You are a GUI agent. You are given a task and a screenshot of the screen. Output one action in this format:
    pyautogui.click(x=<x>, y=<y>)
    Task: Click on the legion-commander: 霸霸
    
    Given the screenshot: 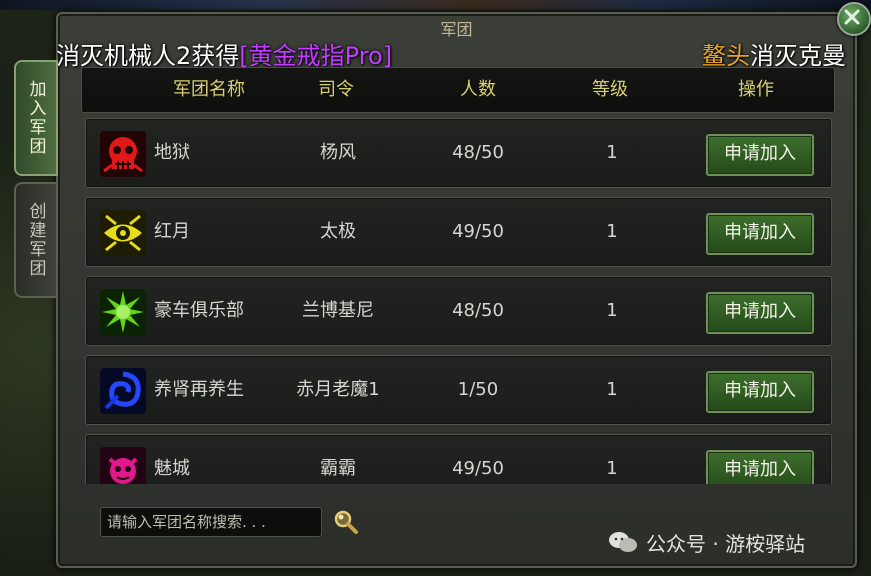 What is the action you would take?
    pyautogui.click(x=338, y=468)
    